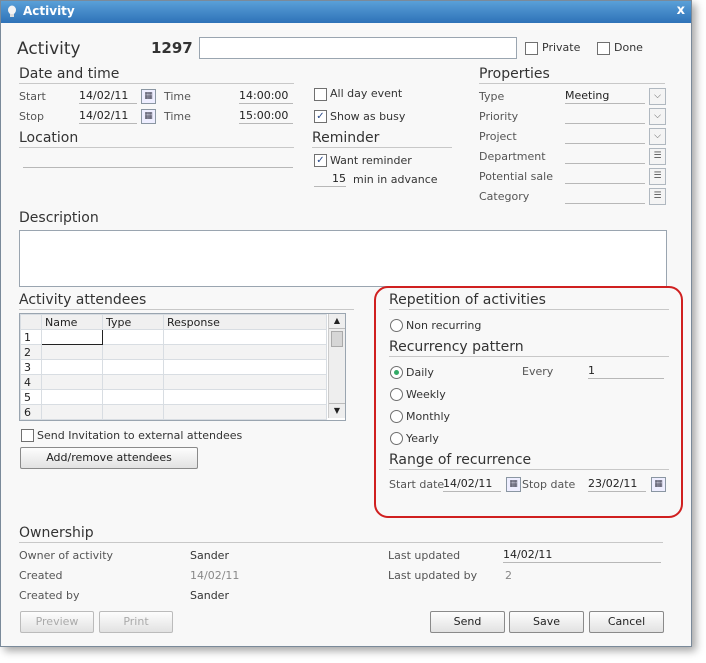 The image size is (706, 663). I want to click on send-invitation-checkbox, so click(27, 435).